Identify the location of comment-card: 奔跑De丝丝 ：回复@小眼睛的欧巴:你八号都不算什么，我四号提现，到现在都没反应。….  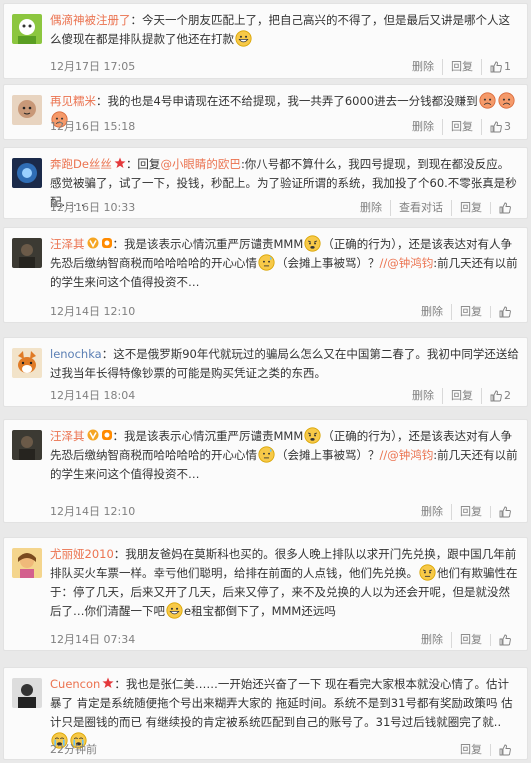
(265, 183).